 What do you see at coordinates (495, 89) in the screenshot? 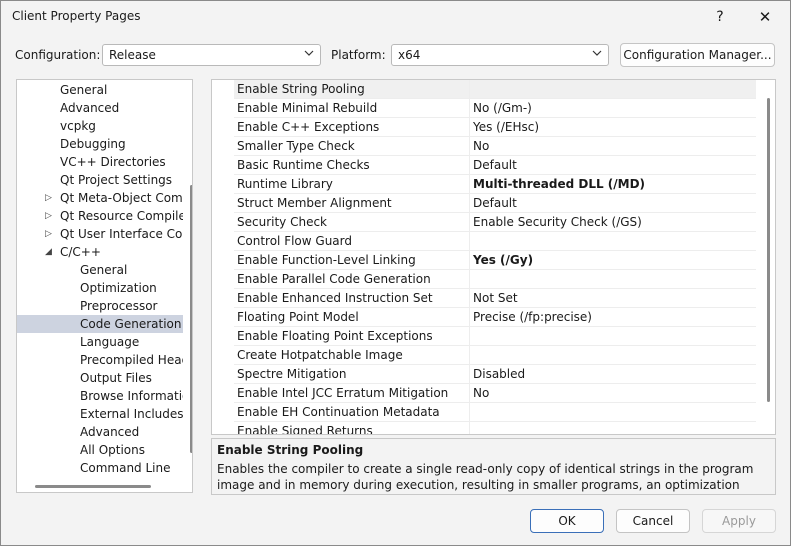
I see `property-row: Enable String Pooling` at bounding box center [495, 89].